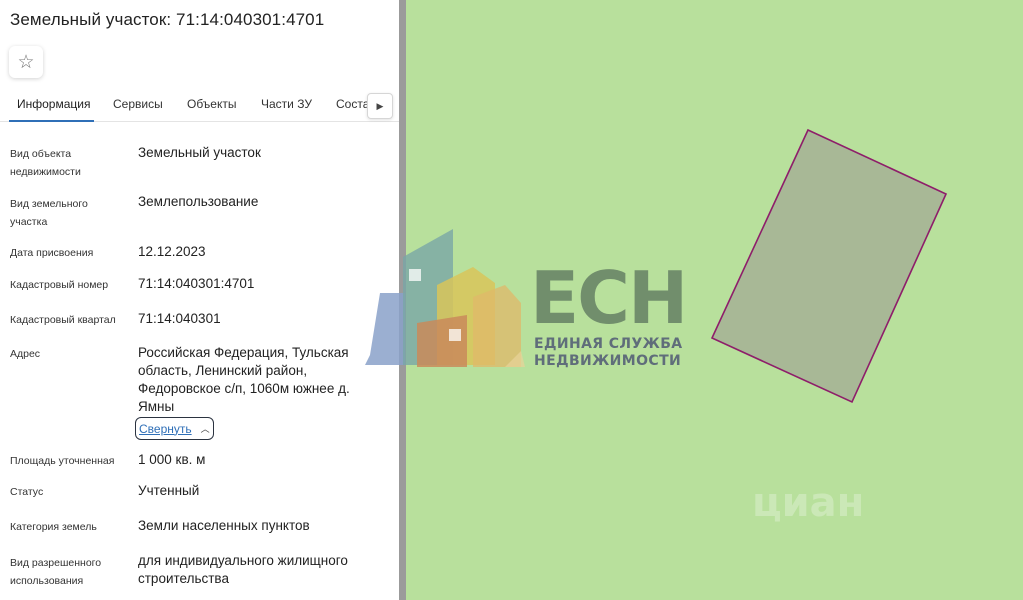 This screenshot has height=600, width=1023. I want to click on field-value-status: Учтенный, so click(169, 490).